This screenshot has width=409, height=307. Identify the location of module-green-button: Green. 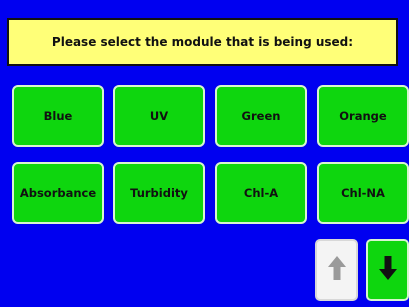
(261, 116).